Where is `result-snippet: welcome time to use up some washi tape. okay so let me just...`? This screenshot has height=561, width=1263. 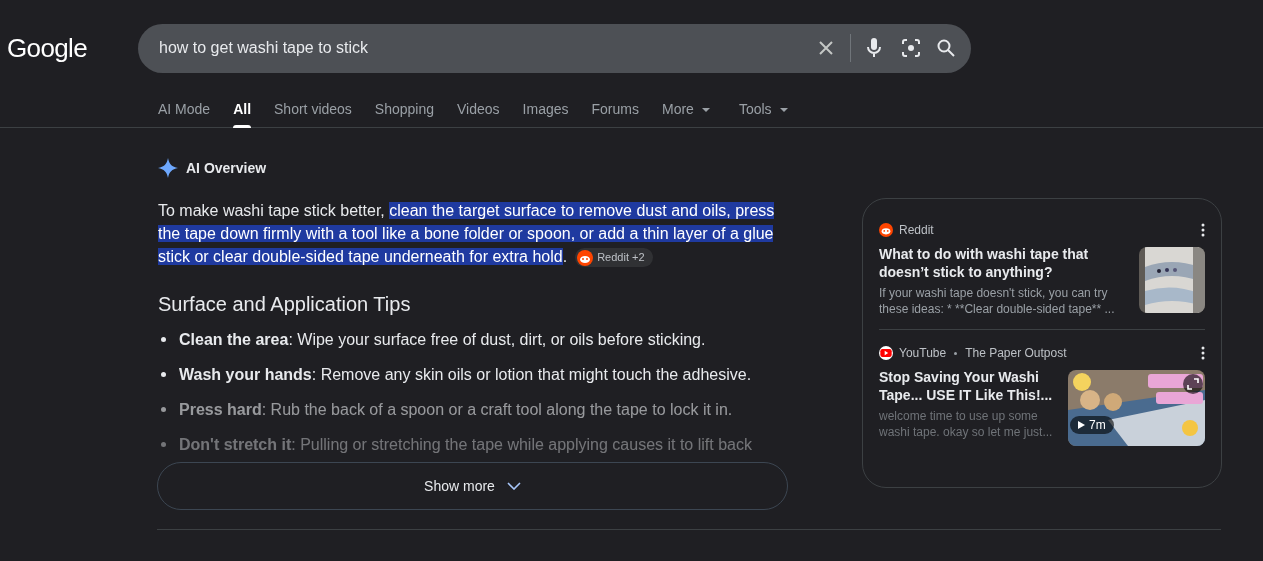
result-snippet: welcome time to use up some washi tape. okay so let me just... is located at coordinates (966, 424).